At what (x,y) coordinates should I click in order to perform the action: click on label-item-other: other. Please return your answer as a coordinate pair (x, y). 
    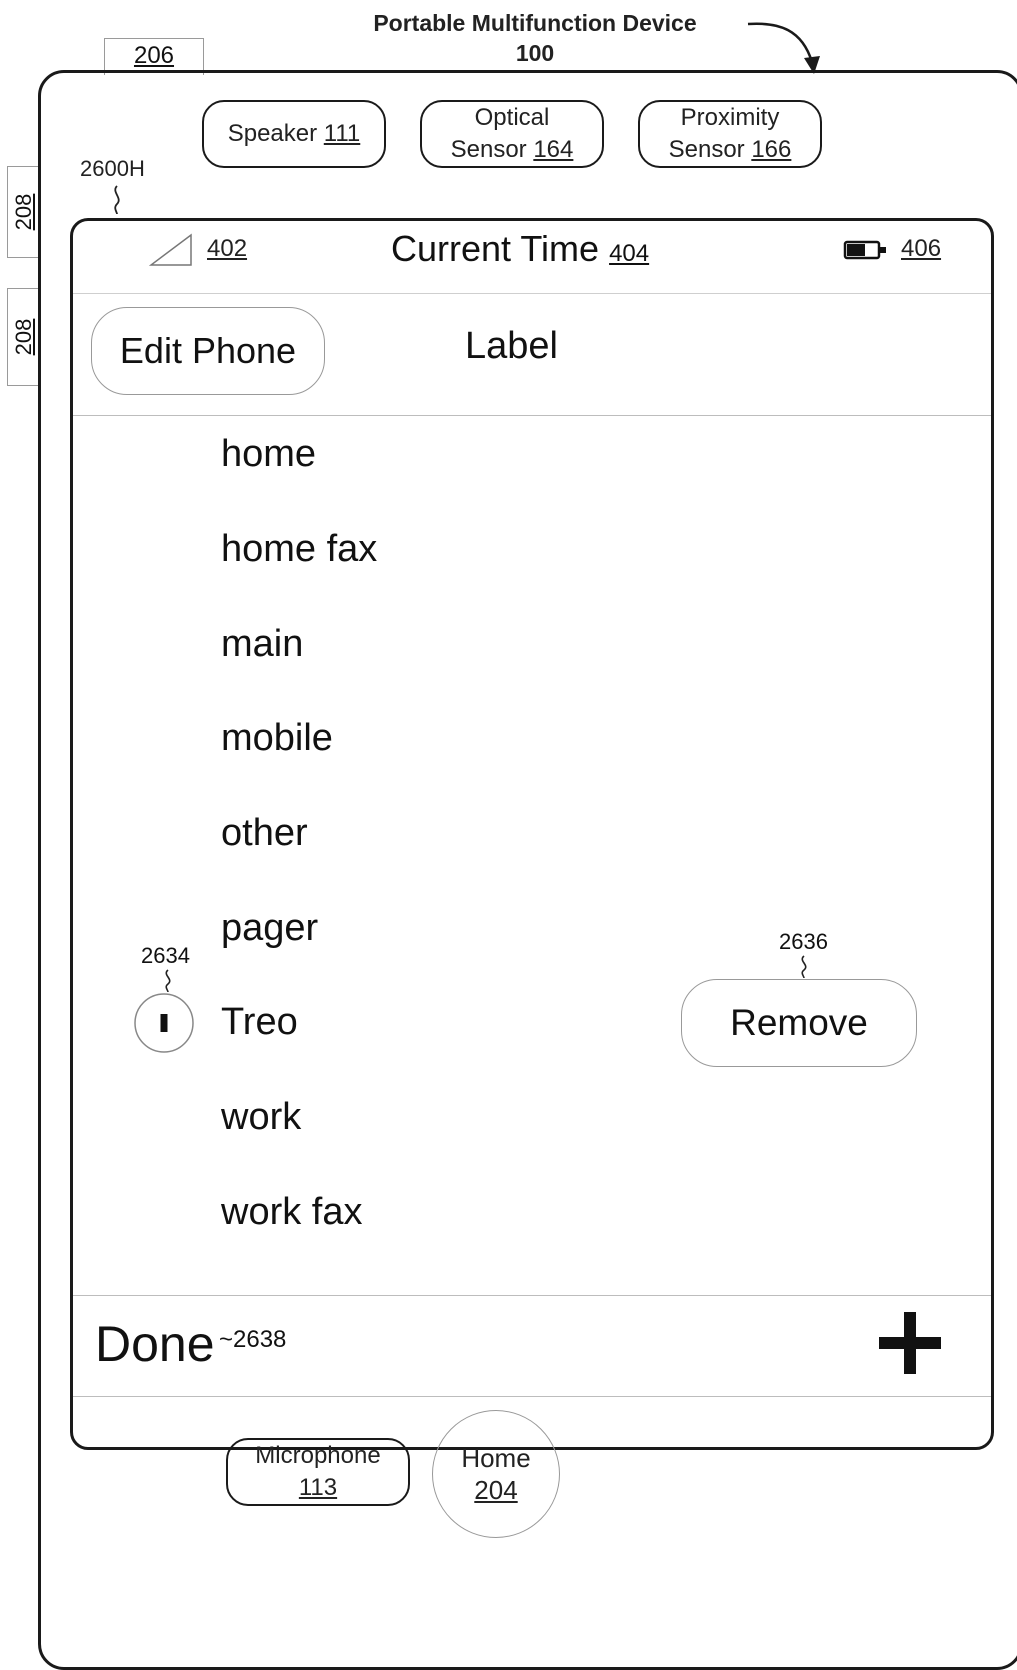
    Looking at the image, I should click on (264, 833).